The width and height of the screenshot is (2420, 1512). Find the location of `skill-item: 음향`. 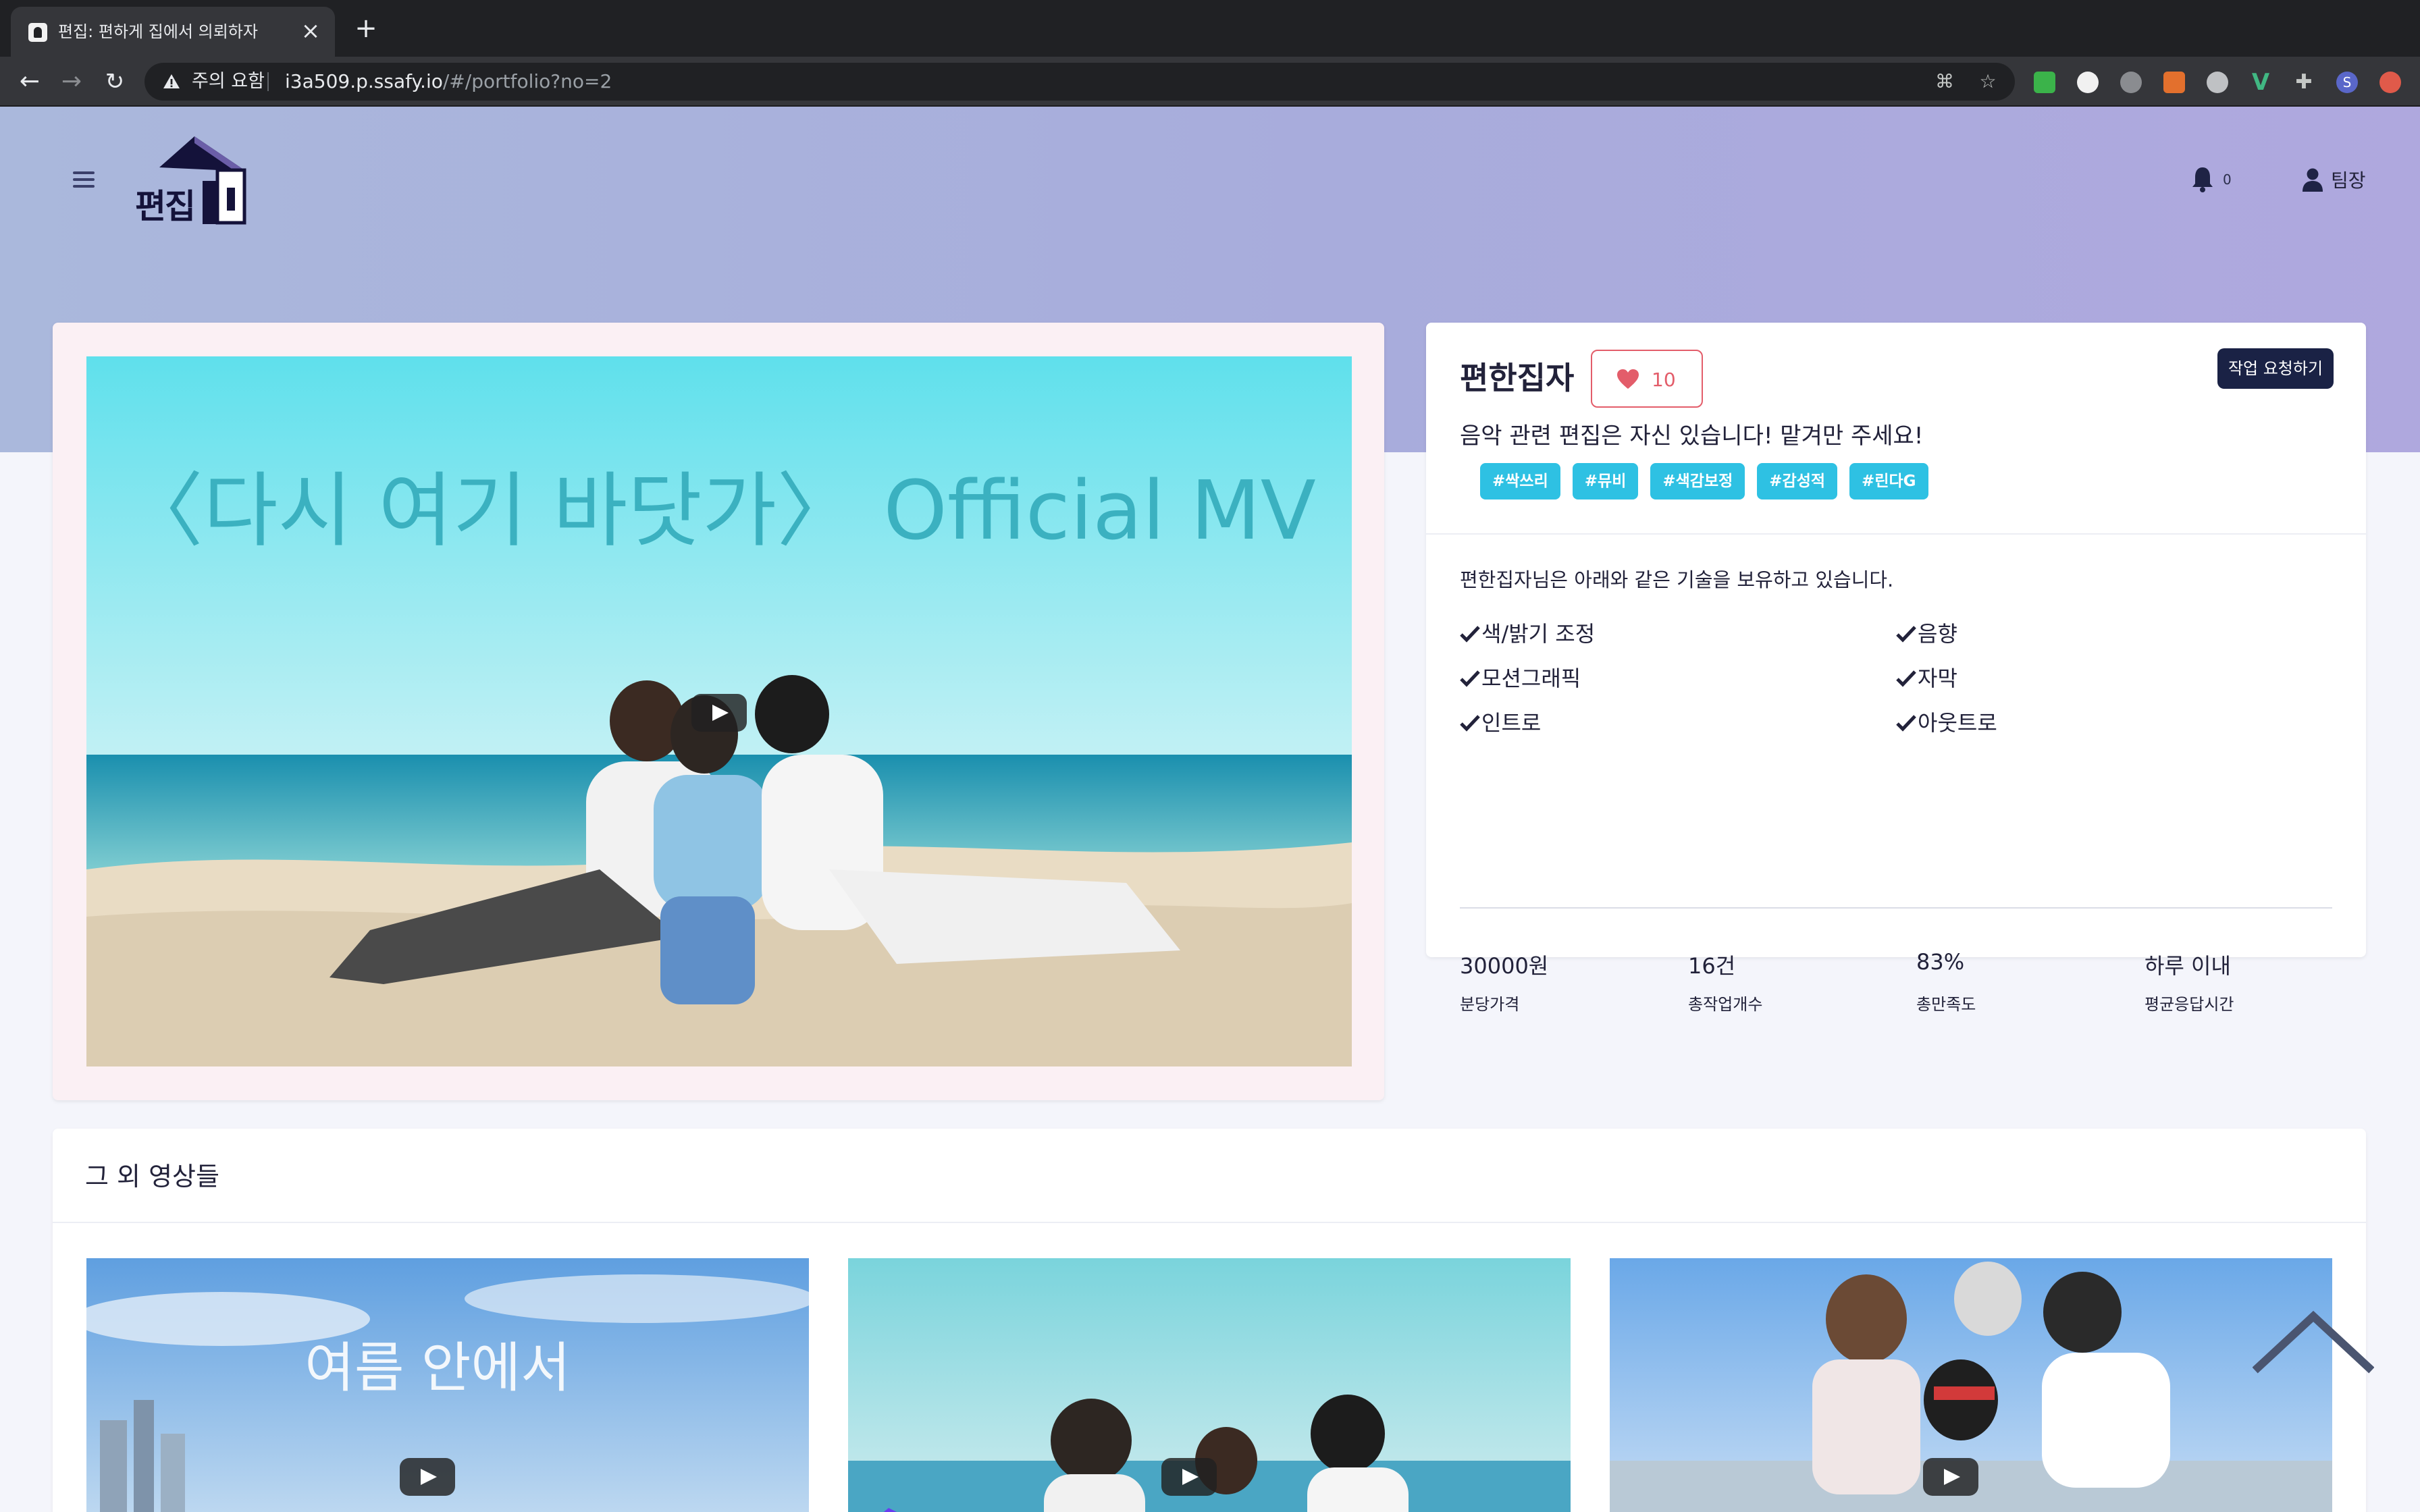

skill-item: 음향 is located at coordinates (1926, 632).